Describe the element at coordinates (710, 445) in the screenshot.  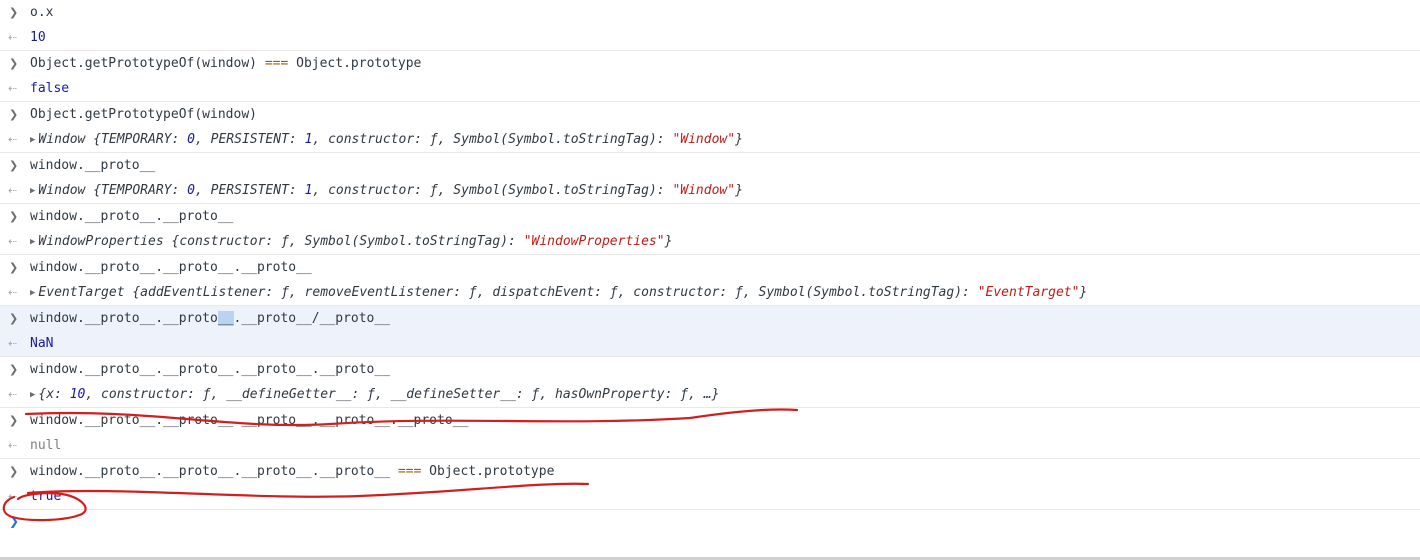
I see `output-line: ⇠ null` at that location.